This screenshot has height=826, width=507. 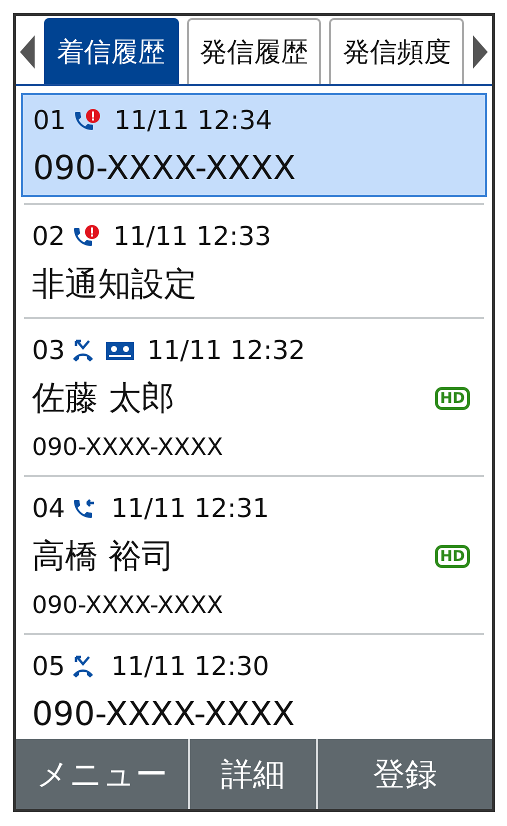 What do you see at coordinates (49, 667) in the screenshot?
I see `item-number: 05` at bounding box center [49, 667].